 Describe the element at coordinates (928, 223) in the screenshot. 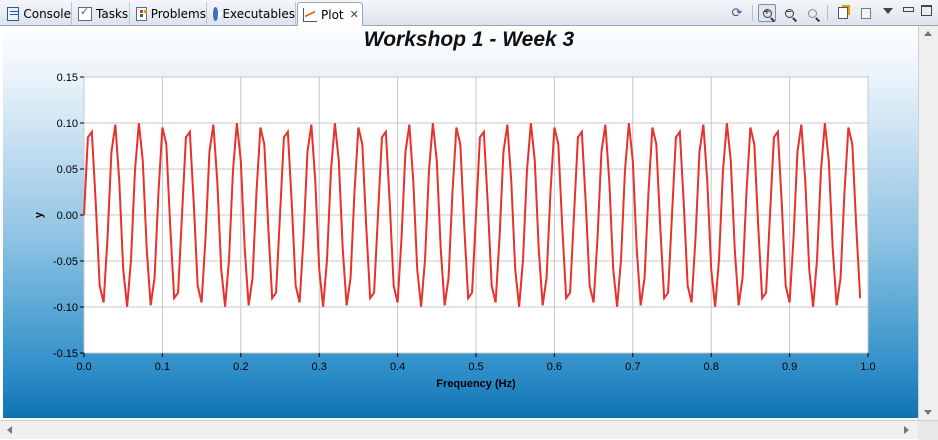

I see `vertical-scrollbar` at that location.